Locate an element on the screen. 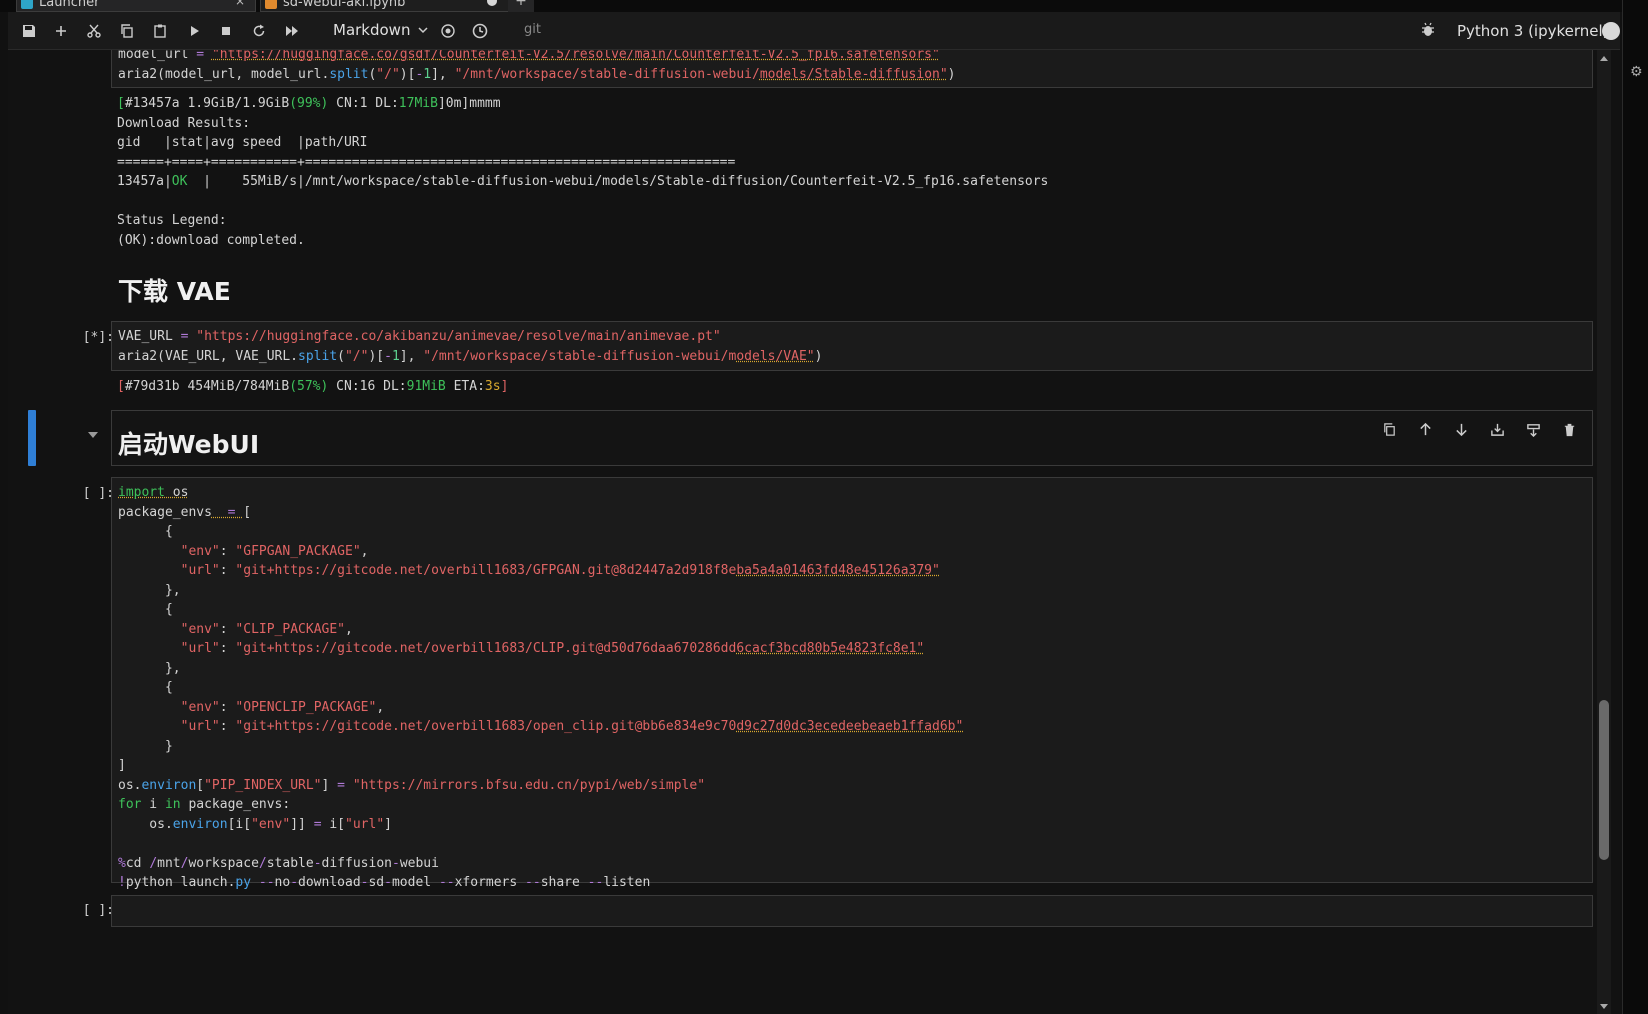 The width and height of the screenshot is (1648, 1014). restart-run-all-button is located at coordinates (292, 31).